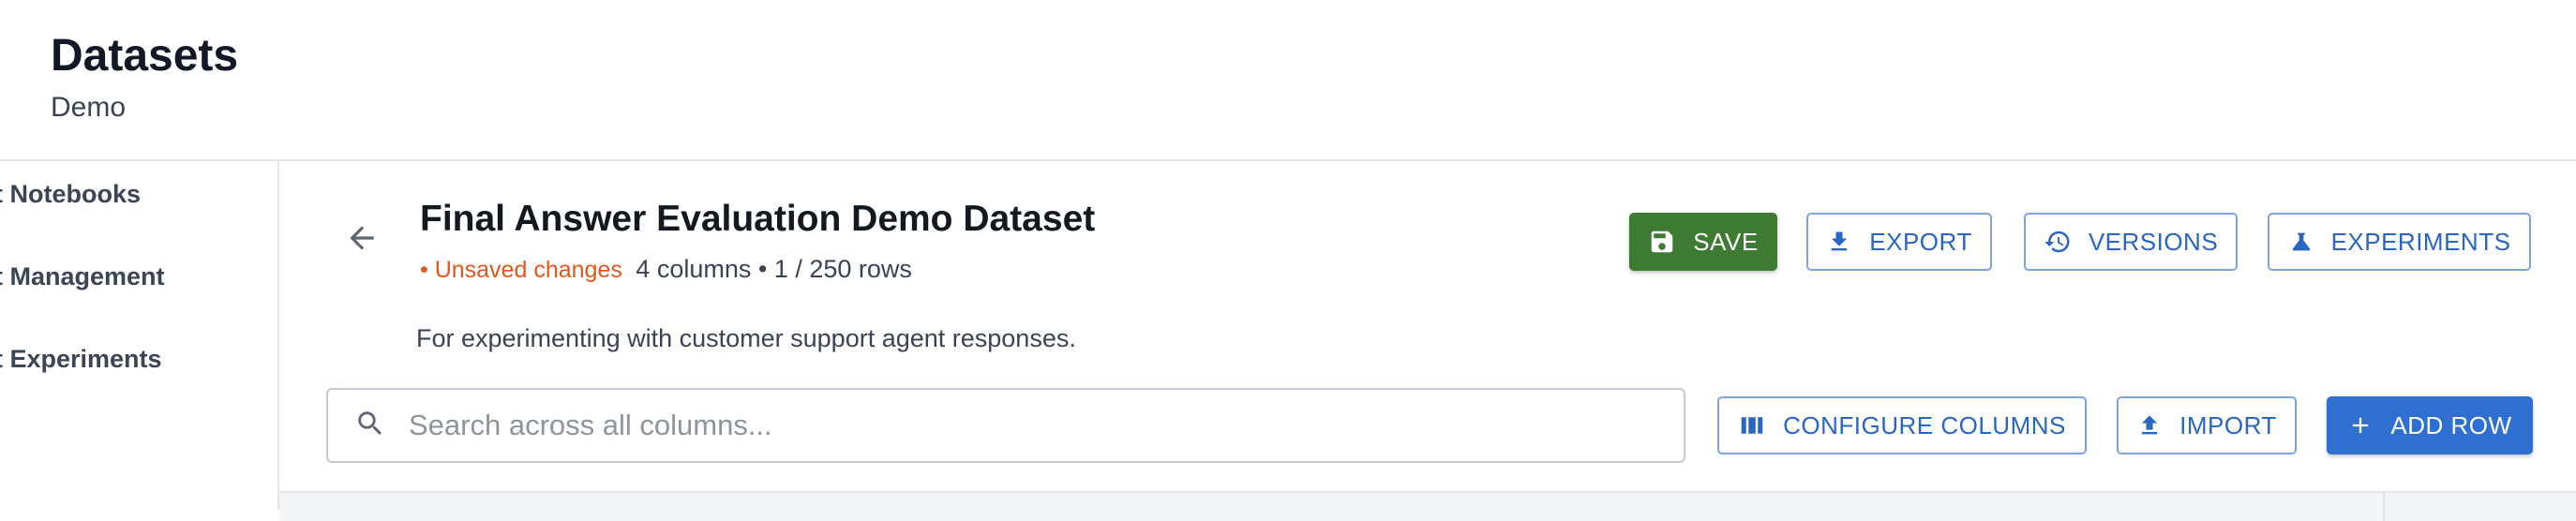 The height and width of the screenshot is (521, 2576). Describe the element at coordinates (2153, 242) in the screenshot. I see `versions-button-label: VERSIONS` at that location.